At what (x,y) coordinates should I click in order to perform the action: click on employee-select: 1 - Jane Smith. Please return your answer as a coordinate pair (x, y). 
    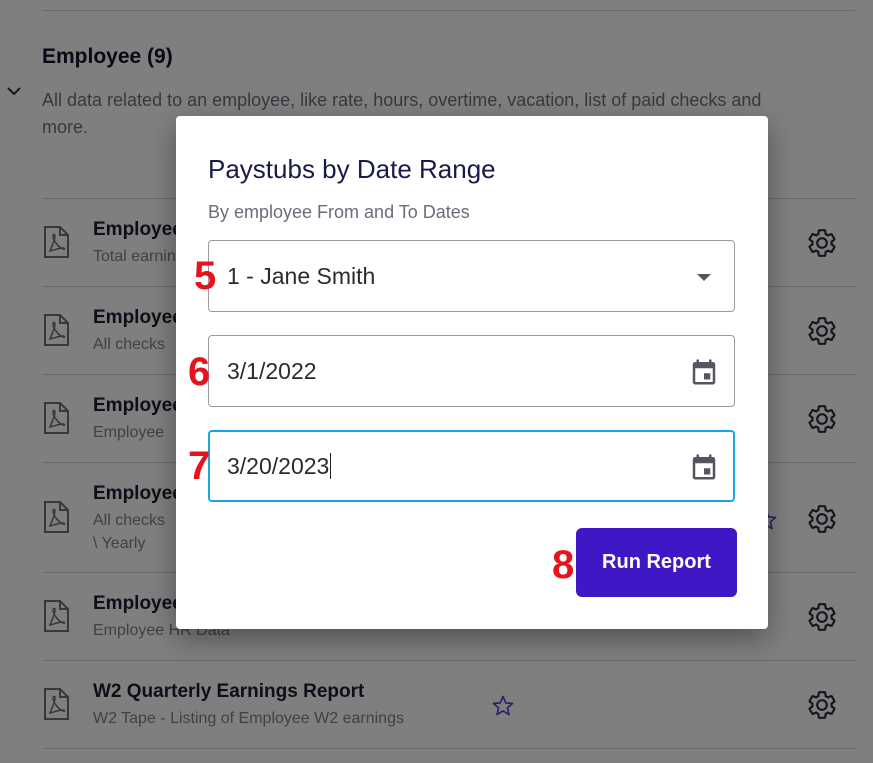
    Looking at the image, I should click on (471, 276).